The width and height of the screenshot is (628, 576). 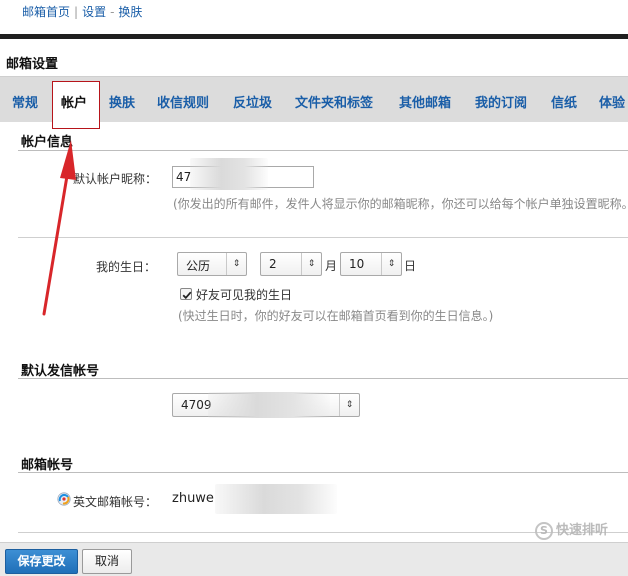 I want to click on birthday-hint: (快过生日时，你的好友可以在邮箱首页看到你的生日信息。), so click(x=336, y=316).